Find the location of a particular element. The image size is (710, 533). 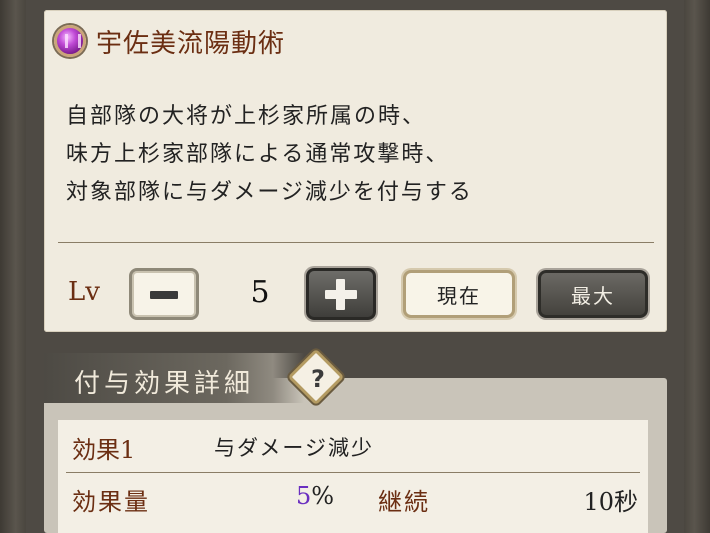

amount-label: 効果量 is located at coordinates (111, 502).